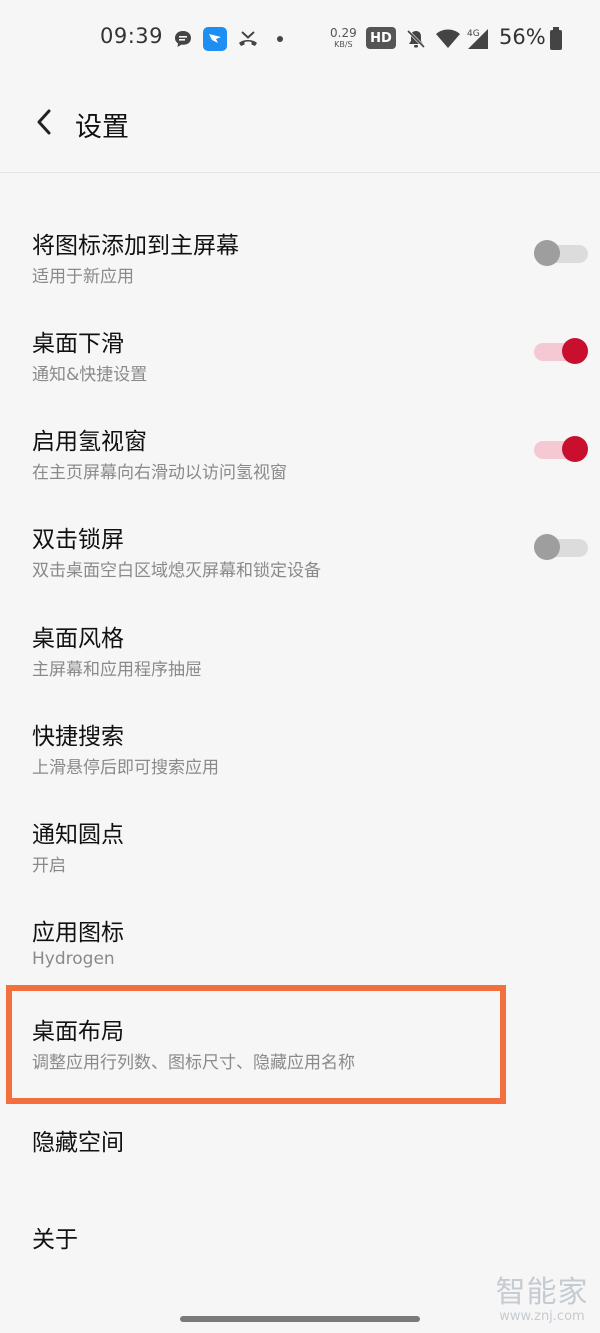 Image resolution: width=600 pixels, height=1333 pixels. Describe the element at coordinates (381, 38) in the screenshot. I see `hd-badge: HD` at that location.